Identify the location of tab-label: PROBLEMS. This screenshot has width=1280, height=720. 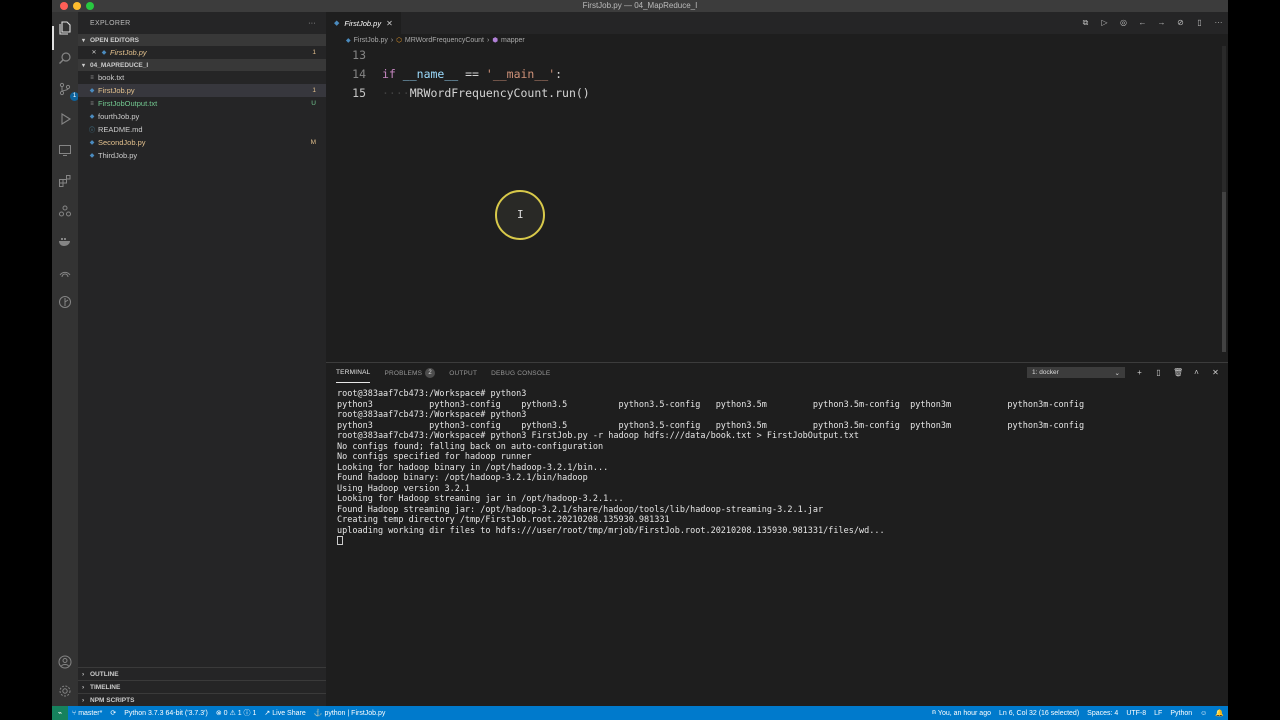
(403, 373).